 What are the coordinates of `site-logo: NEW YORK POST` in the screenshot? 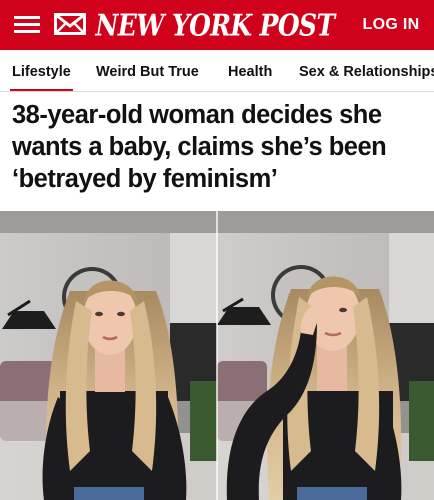 It's located at (216, 25).